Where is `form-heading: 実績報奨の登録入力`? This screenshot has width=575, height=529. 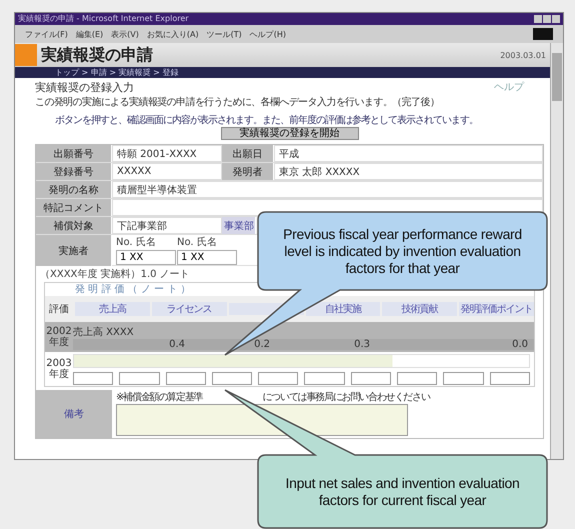
form-heading: 実績報奨の登録入力 is located at coordinates (84, 87).